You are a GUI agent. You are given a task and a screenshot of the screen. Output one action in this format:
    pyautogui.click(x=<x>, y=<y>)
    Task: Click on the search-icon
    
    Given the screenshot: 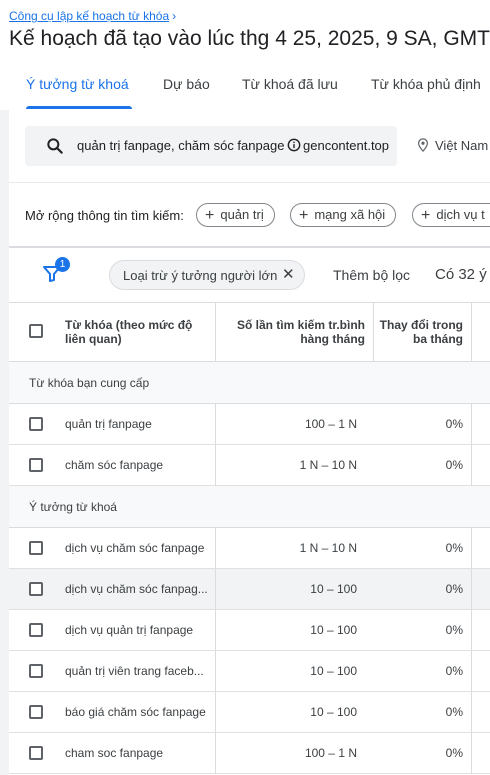 What is the action you would take?
    pyautogui.click(x=55, y=146)
    